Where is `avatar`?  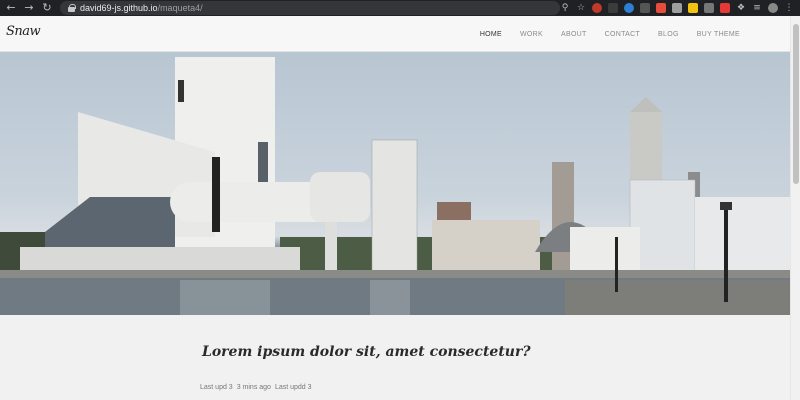 avatar is located at coordinates (773, 8).